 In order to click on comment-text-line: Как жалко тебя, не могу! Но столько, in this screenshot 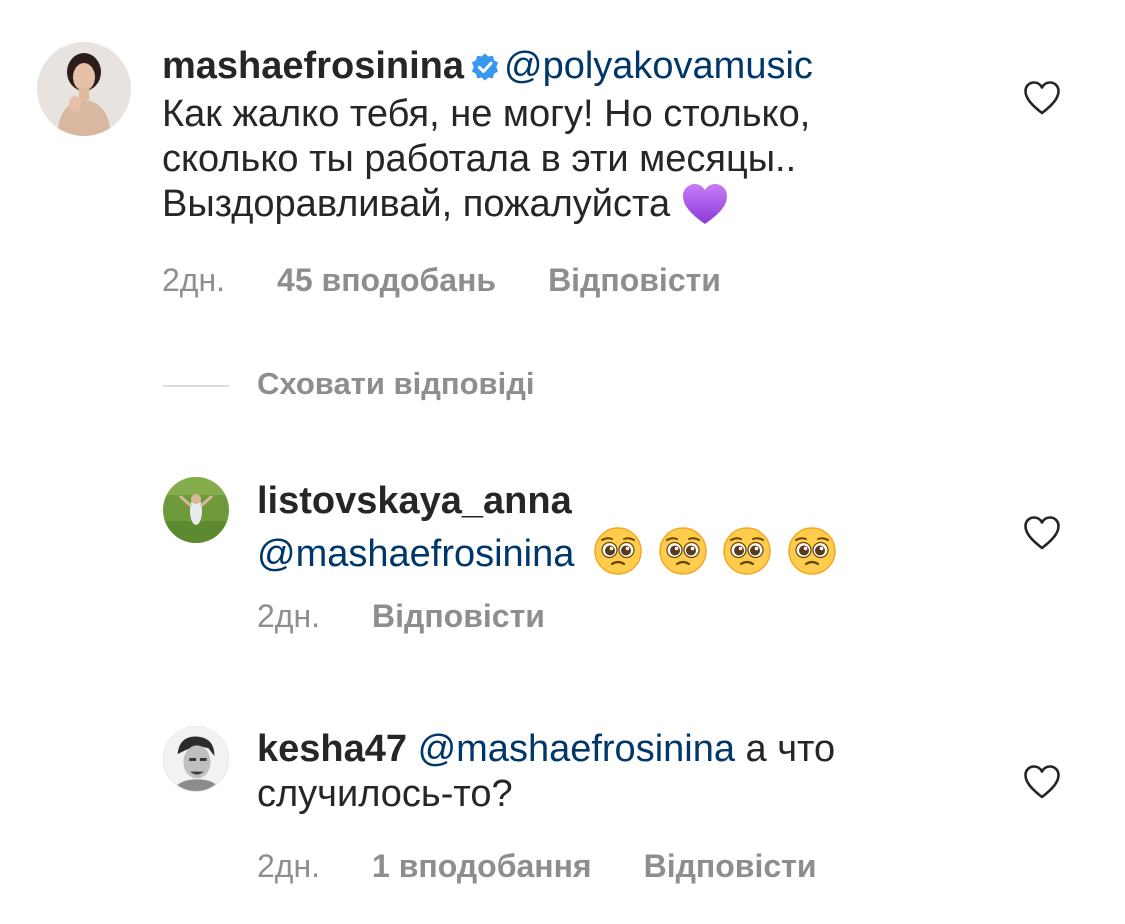, I will do `click(486, 114)`.